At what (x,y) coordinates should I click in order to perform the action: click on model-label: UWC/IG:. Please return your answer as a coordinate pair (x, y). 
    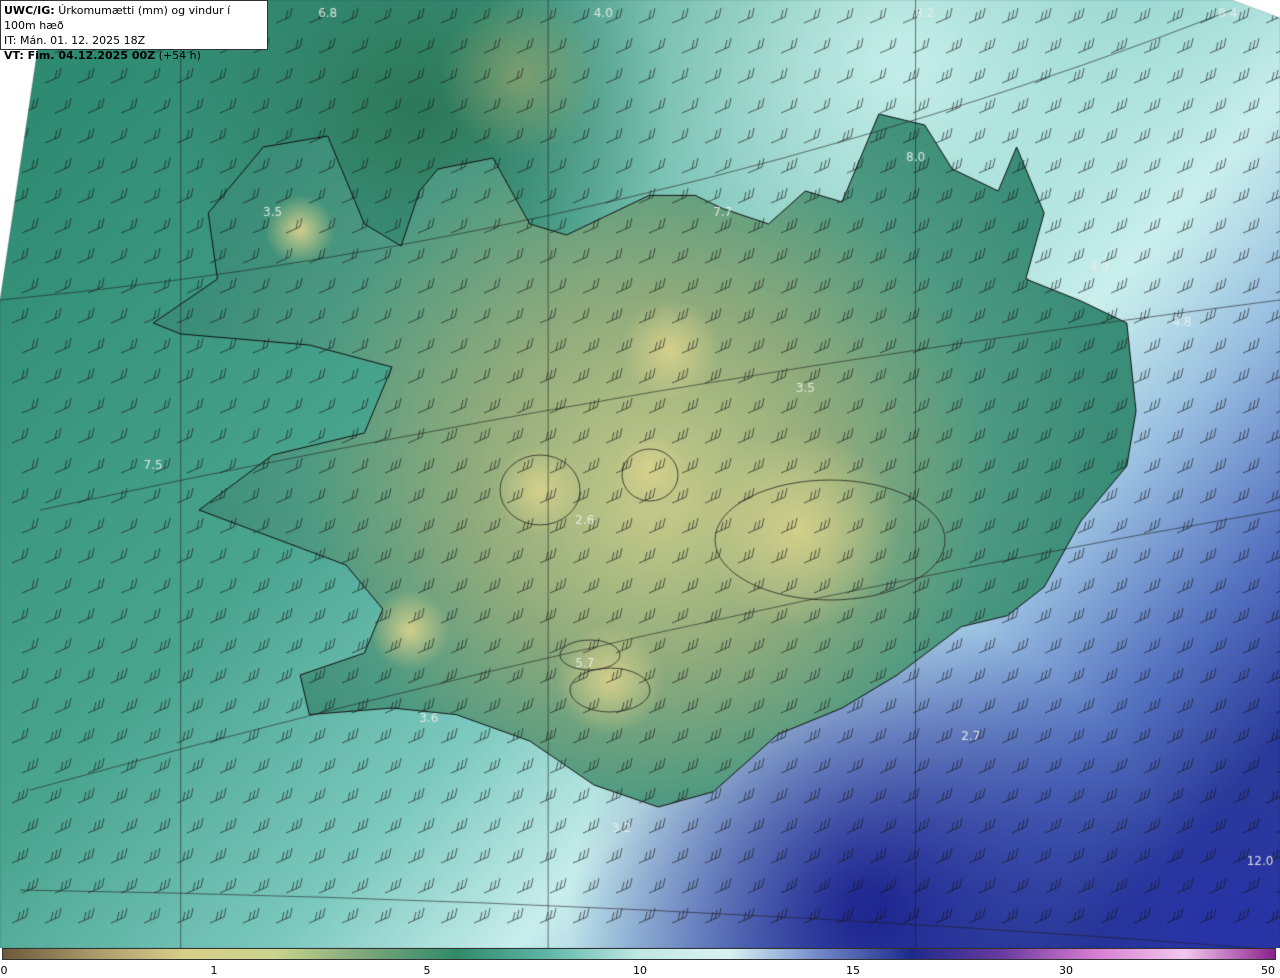
    Looking at the image, I should click on (29, 10).